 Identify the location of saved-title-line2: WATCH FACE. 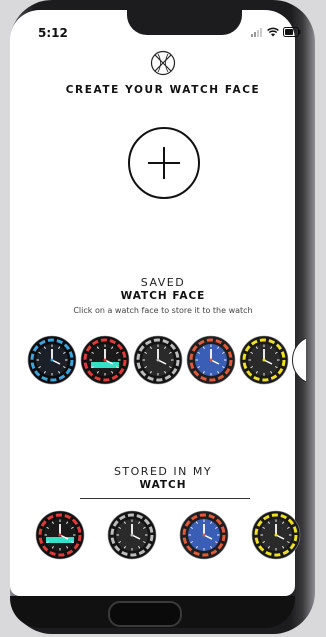
(163, 296).